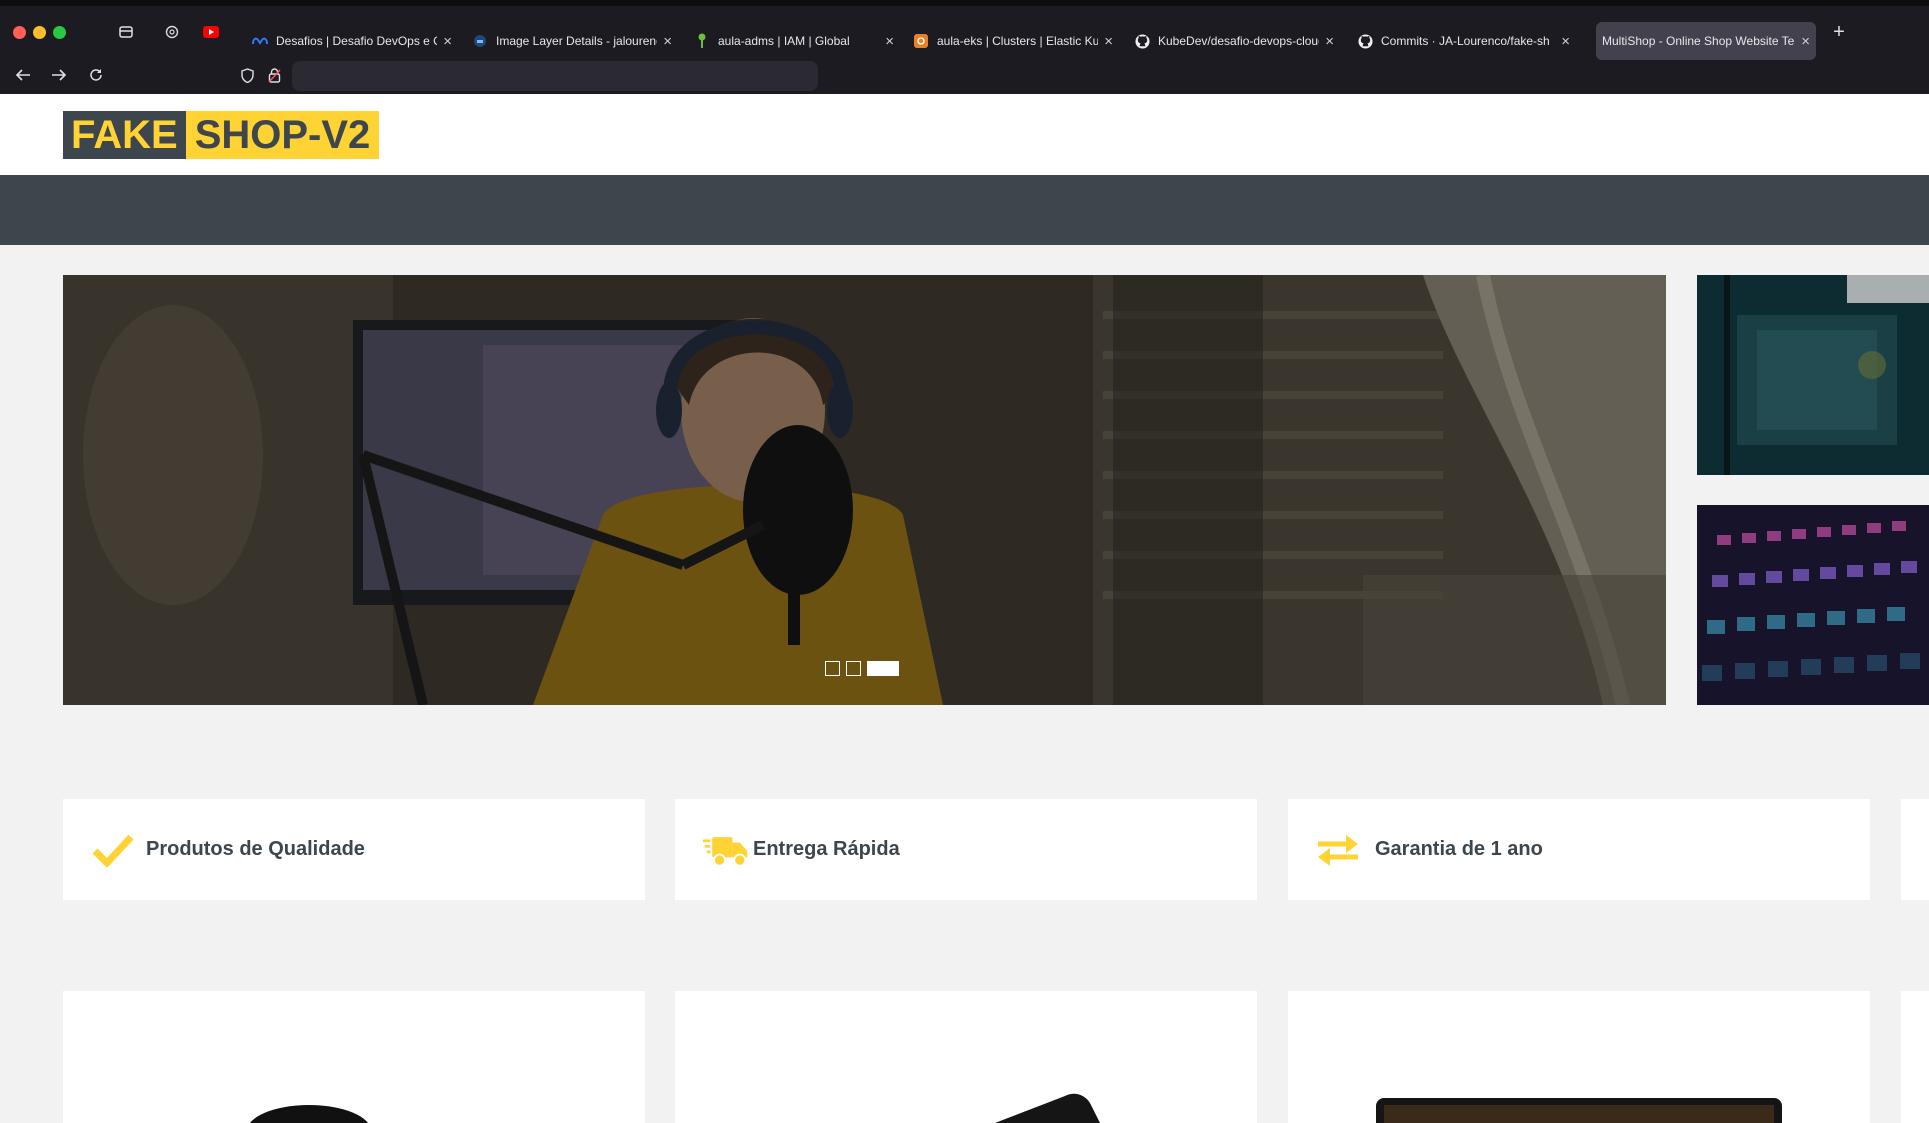  What do you see at coordinates (1018, 41) in the screenshot?
I see `tab-title: aula-eks | Clusters | Elastic Kube` at bounding box center [1018, 41].